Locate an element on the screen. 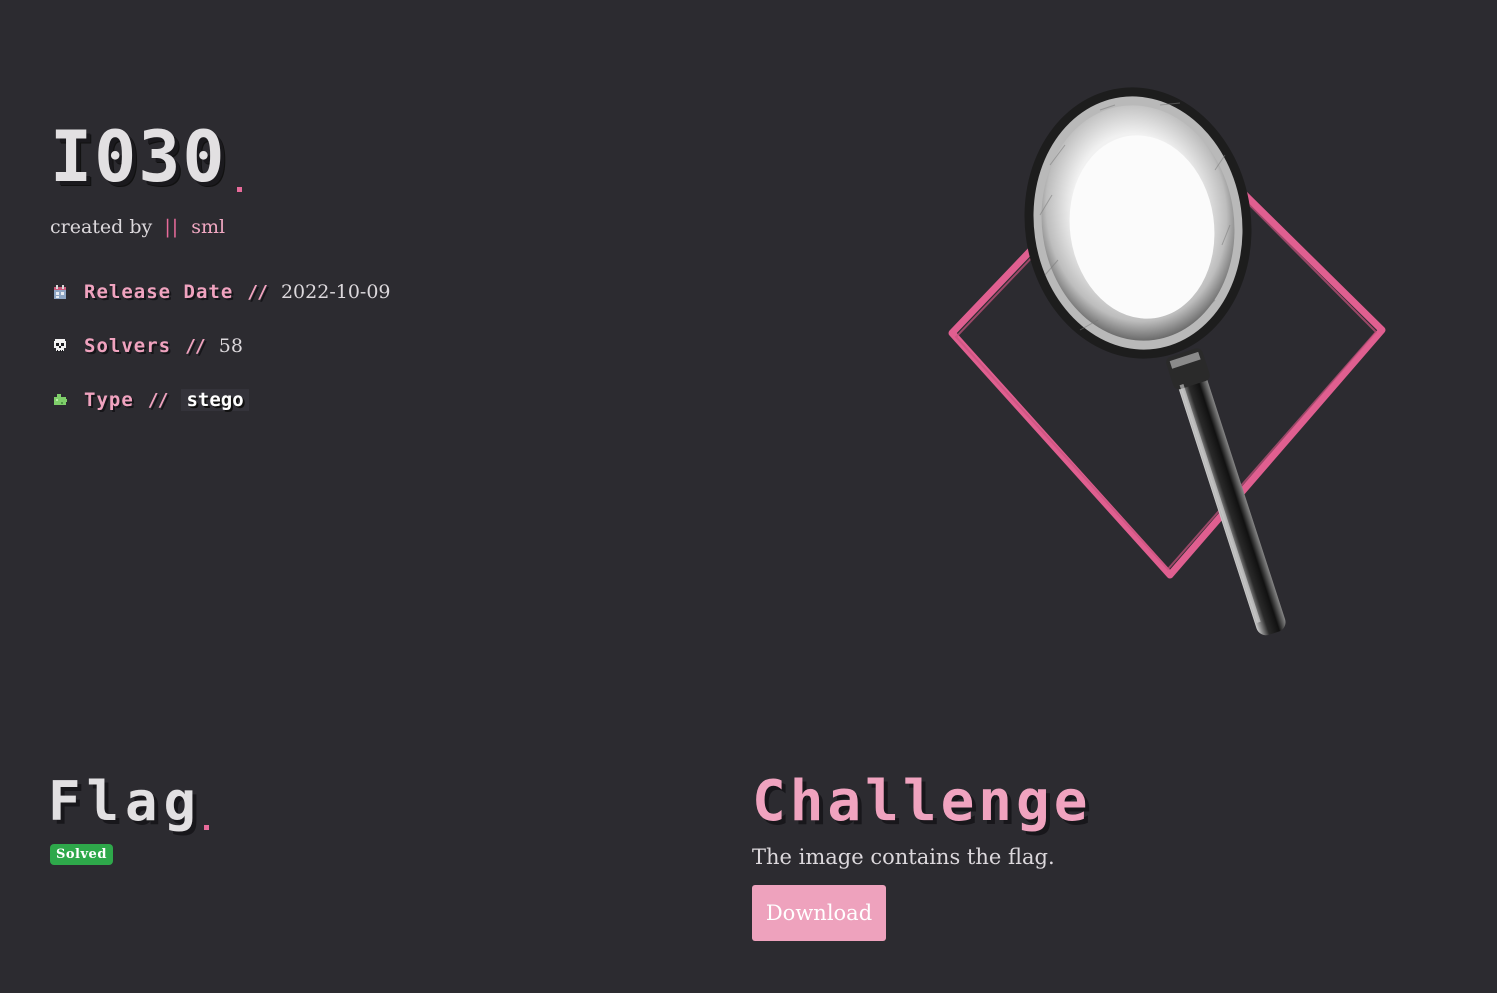 This screenshot has width=1497, height=993. flag-accent-dot is located at coordinates (207, 827).